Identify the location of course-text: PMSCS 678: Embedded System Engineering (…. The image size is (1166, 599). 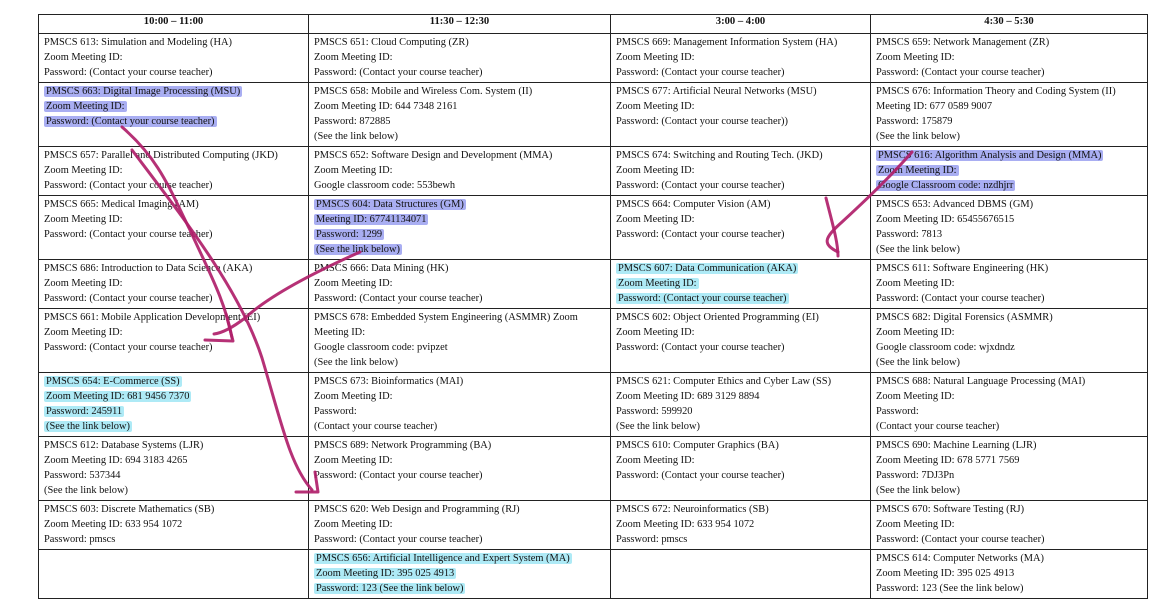
(446, 317).